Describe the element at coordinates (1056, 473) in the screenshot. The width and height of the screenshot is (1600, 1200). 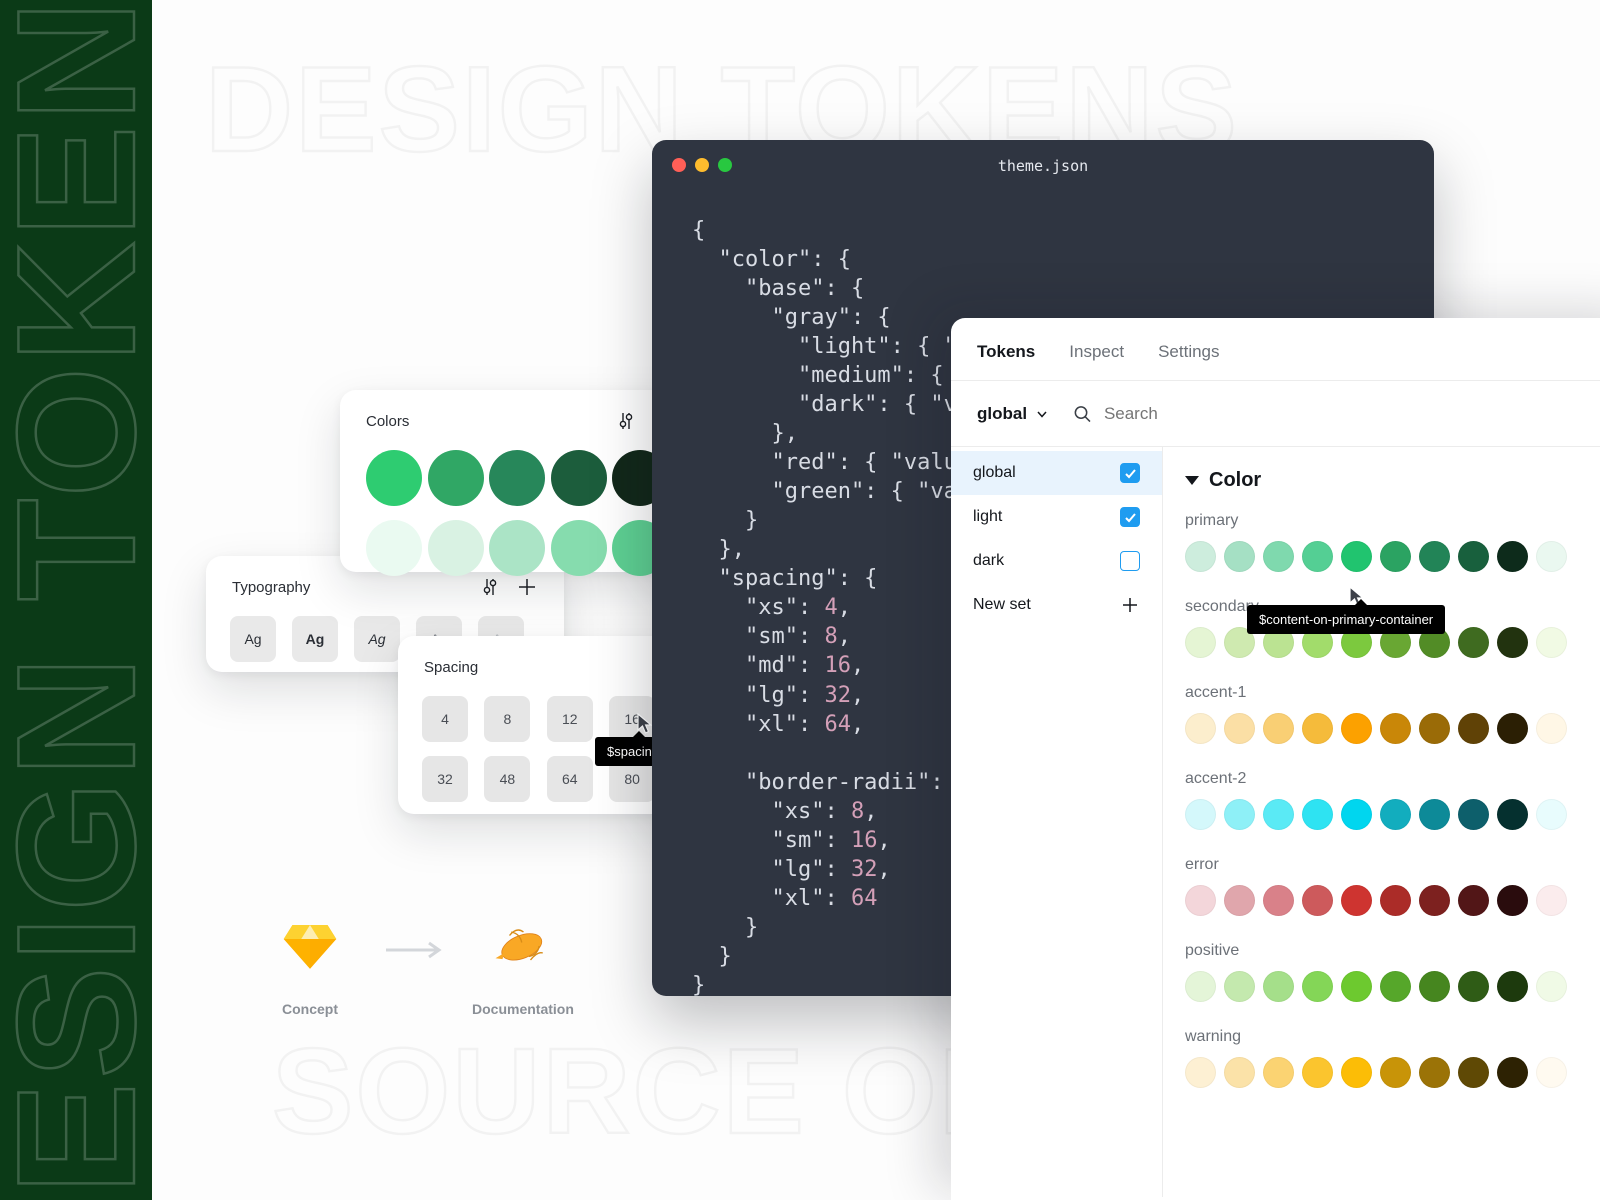
I see `token-set-global: global` at that location.